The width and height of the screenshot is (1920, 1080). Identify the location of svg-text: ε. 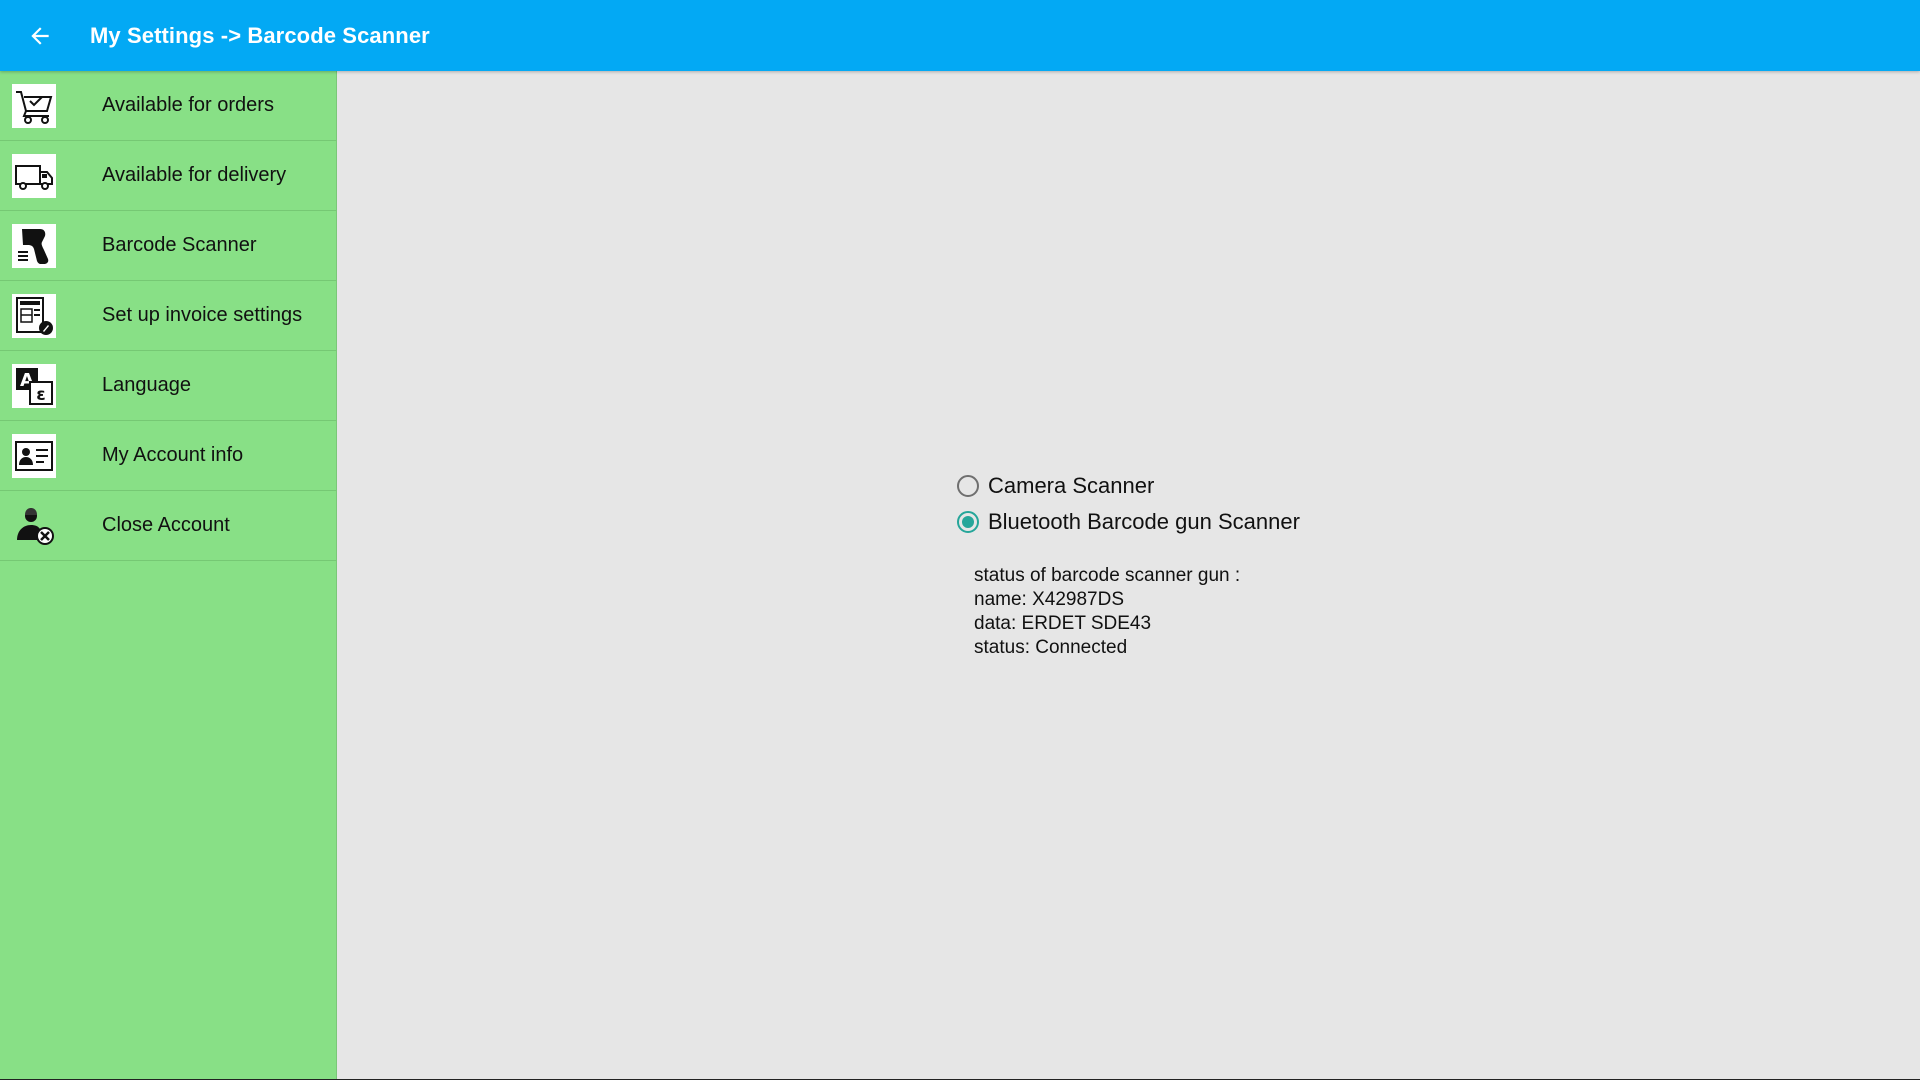
(40, 395).